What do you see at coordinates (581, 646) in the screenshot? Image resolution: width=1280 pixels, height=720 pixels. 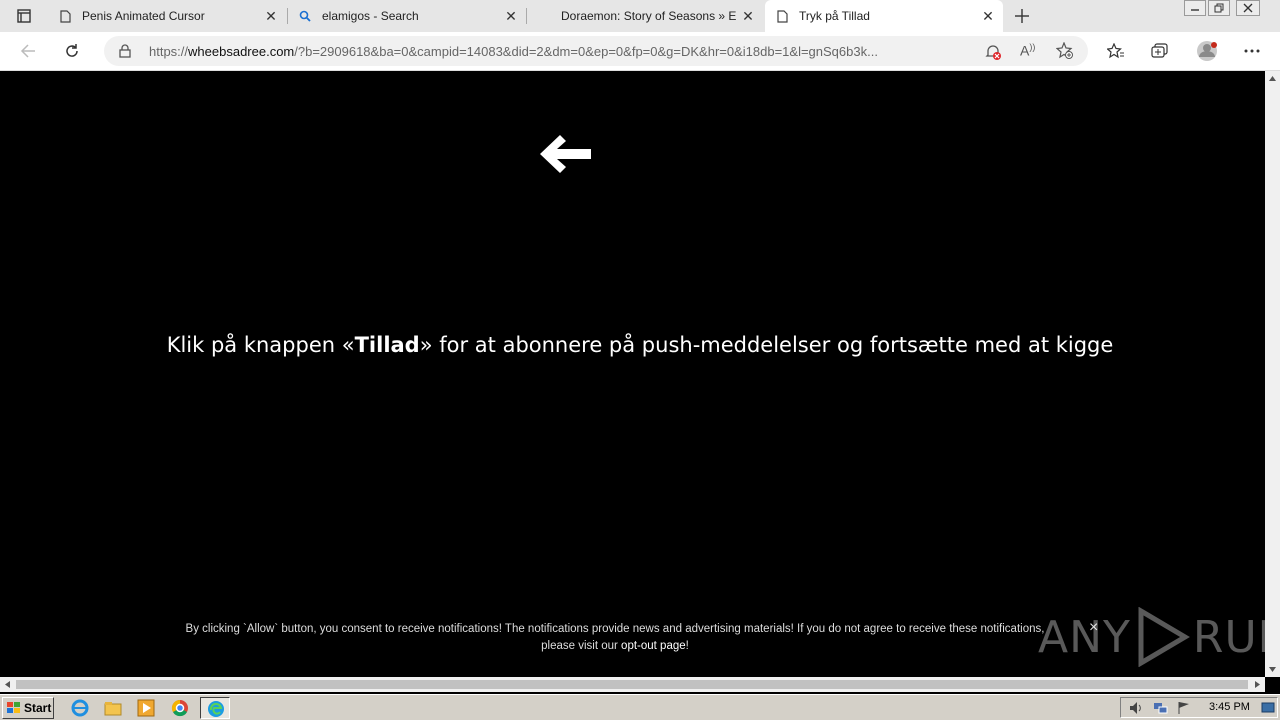 I see `consent-line-2-text: please visit our` at bounding box center [581, 646].